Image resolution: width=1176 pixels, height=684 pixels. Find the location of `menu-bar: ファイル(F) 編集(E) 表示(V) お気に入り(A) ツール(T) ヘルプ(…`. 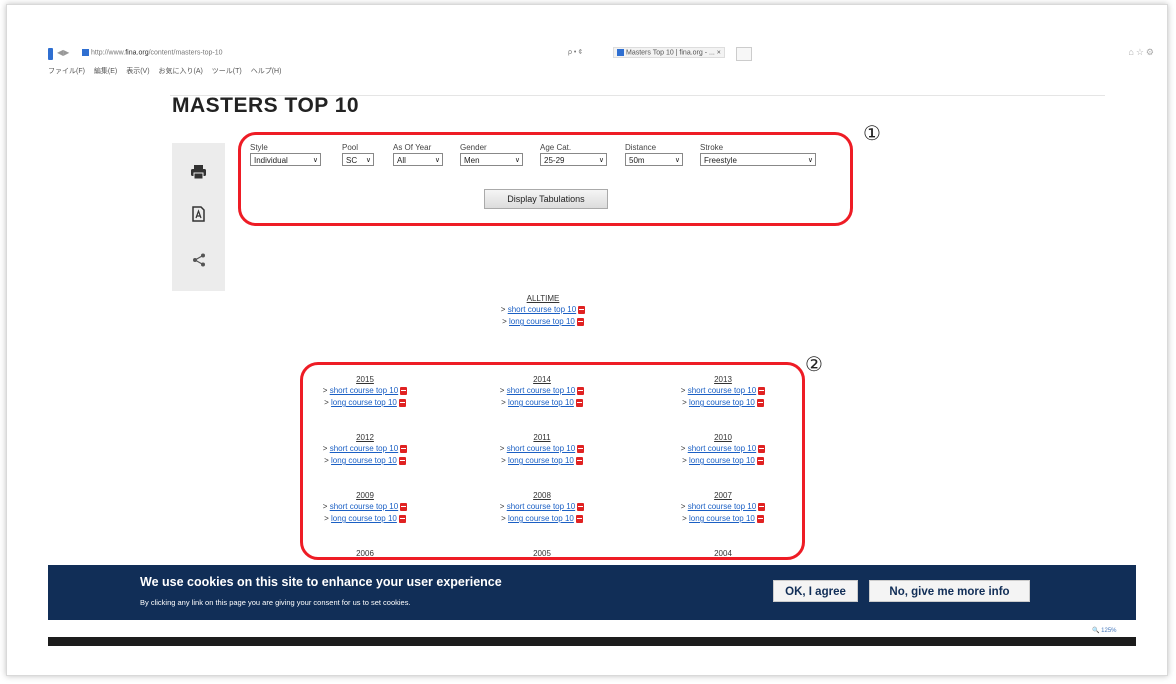

menu-bar: ファイル(F) 編集(E) 表示(V) お気に入り(A) ツール(T) ヘルプ(… is located at coordinates (604, 73).